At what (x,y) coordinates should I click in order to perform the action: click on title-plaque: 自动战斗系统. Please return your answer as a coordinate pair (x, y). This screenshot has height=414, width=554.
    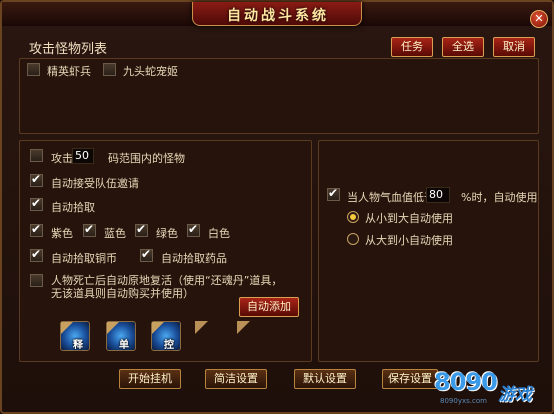
    Looking at the image, I should click on (277, 14).